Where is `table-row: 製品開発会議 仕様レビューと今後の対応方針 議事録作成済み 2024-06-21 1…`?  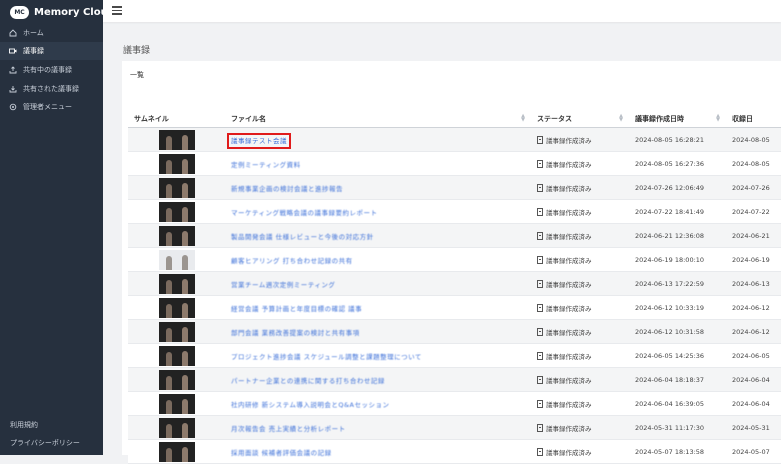 table-row: 製品開発会議 仕様レビューと今後の対応方針 議事録作成済み 2024-06-21 1… is located at coordinates (454, 235).